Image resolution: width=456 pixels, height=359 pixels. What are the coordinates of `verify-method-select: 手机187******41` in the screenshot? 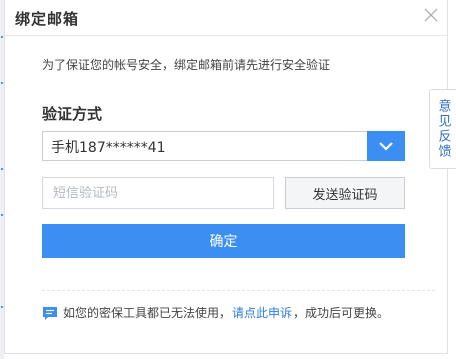 It's located at (223, 146).